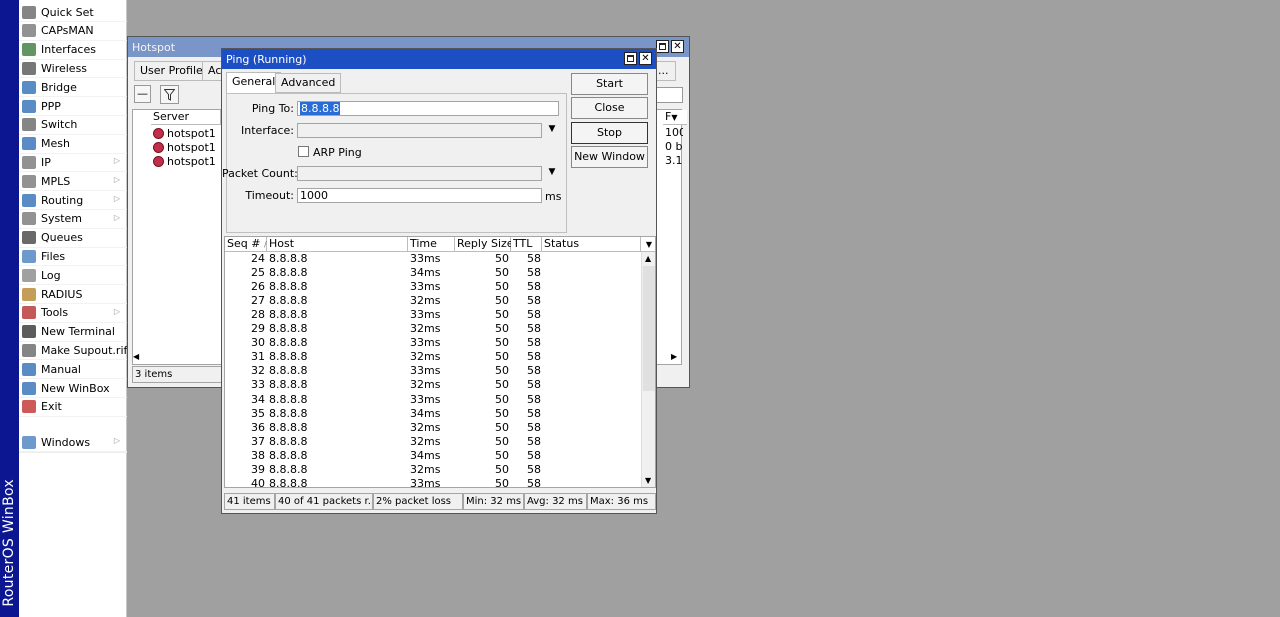 The width and height of the screenshot is (1280, 617). I want to click on sidebar-item-files: Files, so click(73, 257).